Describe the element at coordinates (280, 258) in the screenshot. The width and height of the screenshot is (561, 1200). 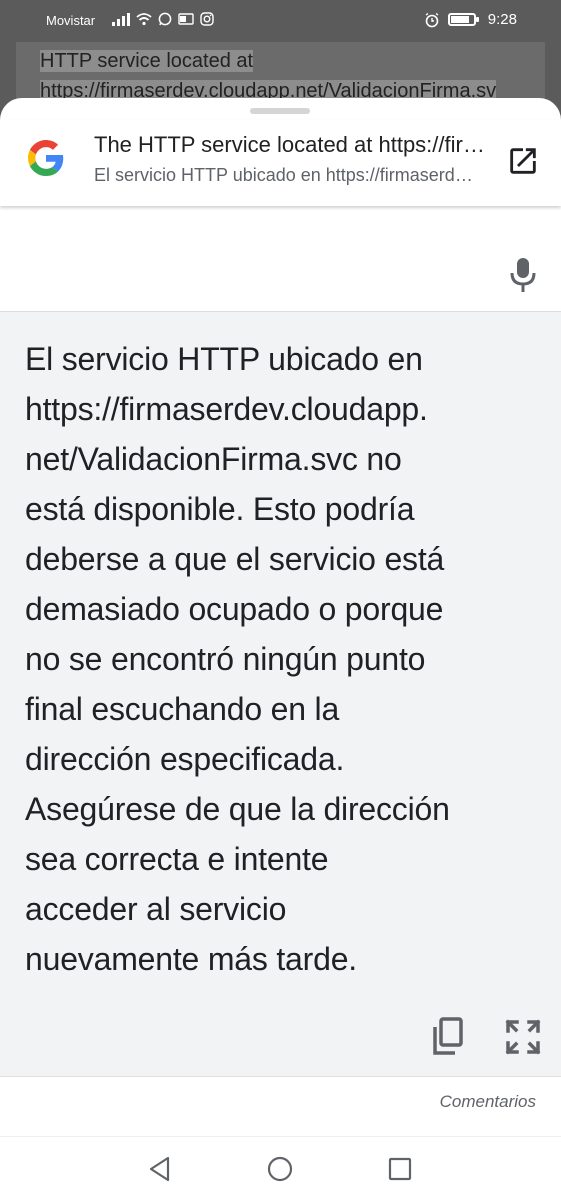
I see `source-input-area` at that location.